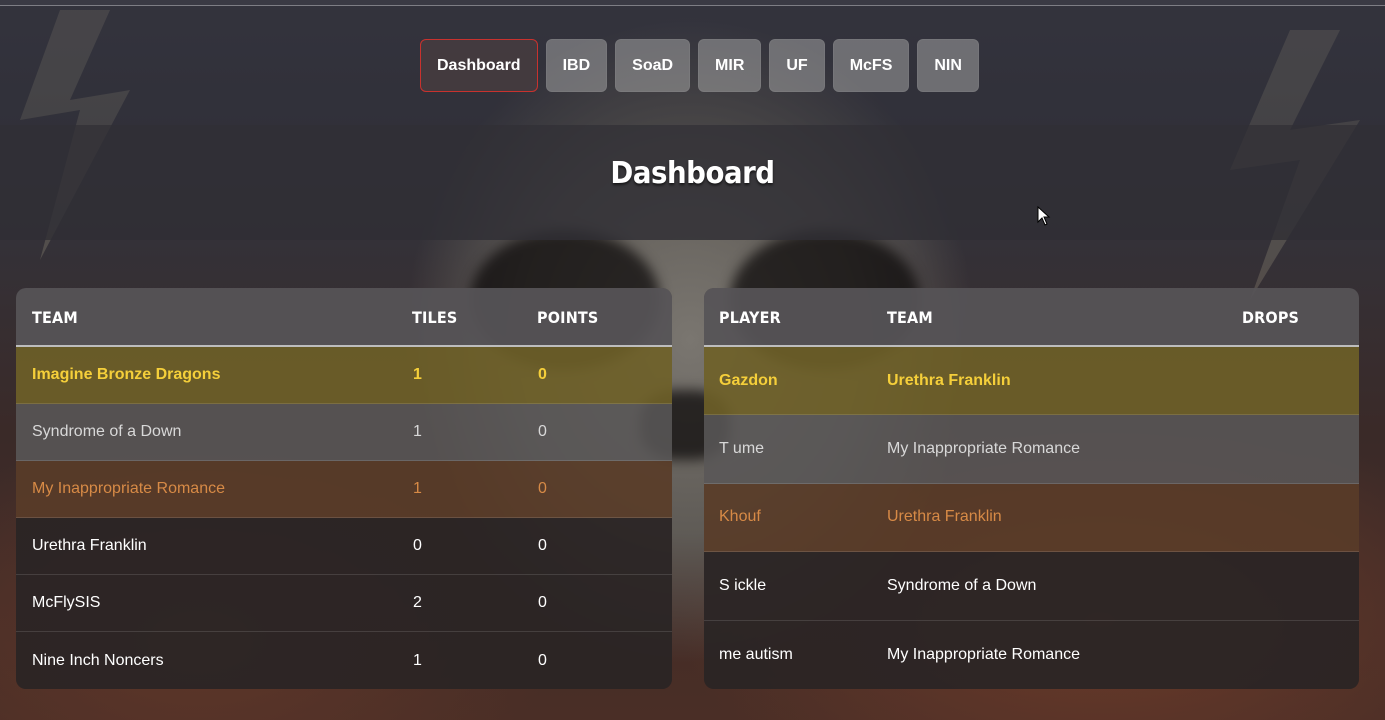 This screenshot has height=720, width=1385. I want to click on player-name: me autism, so click(756, 654).